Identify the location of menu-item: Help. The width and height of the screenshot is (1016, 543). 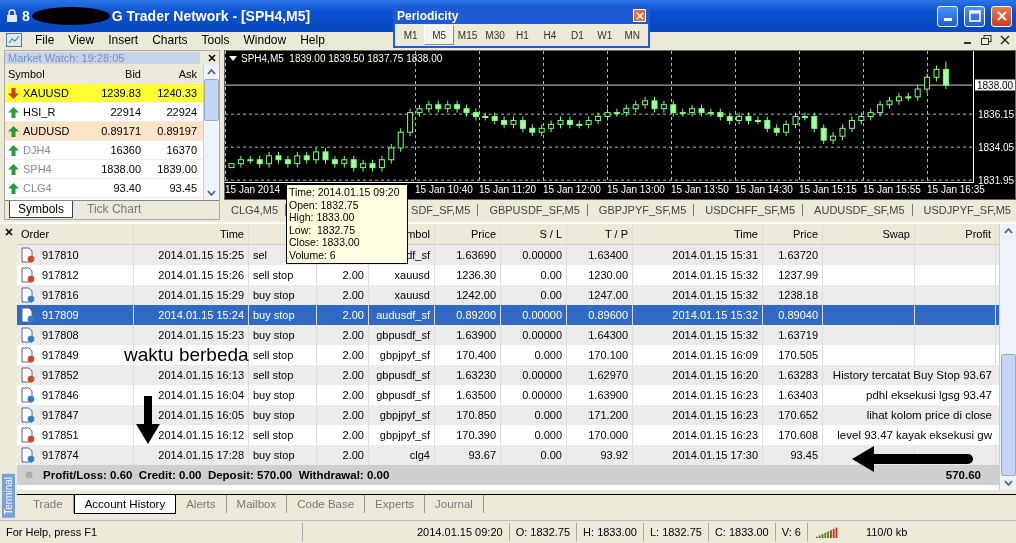
(312, 40).